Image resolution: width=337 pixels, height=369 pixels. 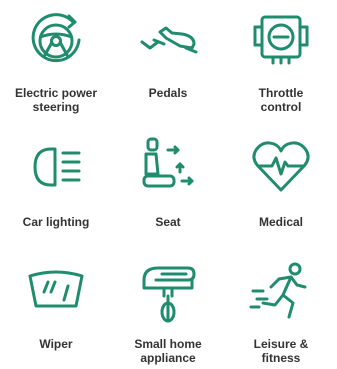 What do you see at coordinates (280, 222) in the screenshot?
I see `item-label: Medical` at bounding box center [280, 222].